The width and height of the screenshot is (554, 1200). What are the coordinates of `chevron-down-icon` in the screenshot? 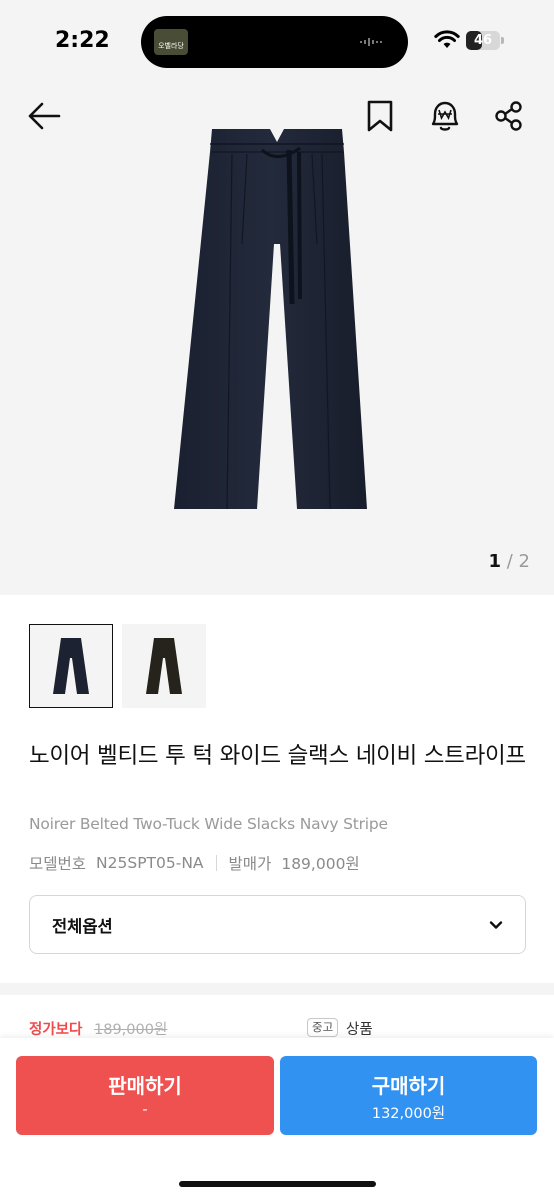 It's located at (496, 924).